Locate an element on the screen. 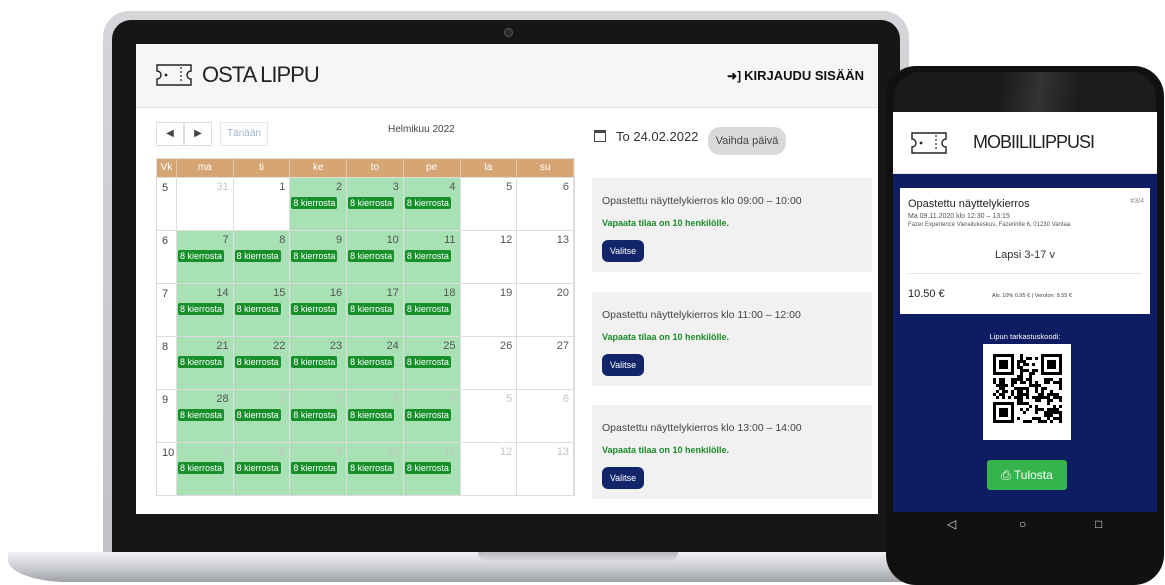 Image resolution: width=1165 pixels, height=585 pixels. calendar-column-header: la is located at coordinates (489, 168).